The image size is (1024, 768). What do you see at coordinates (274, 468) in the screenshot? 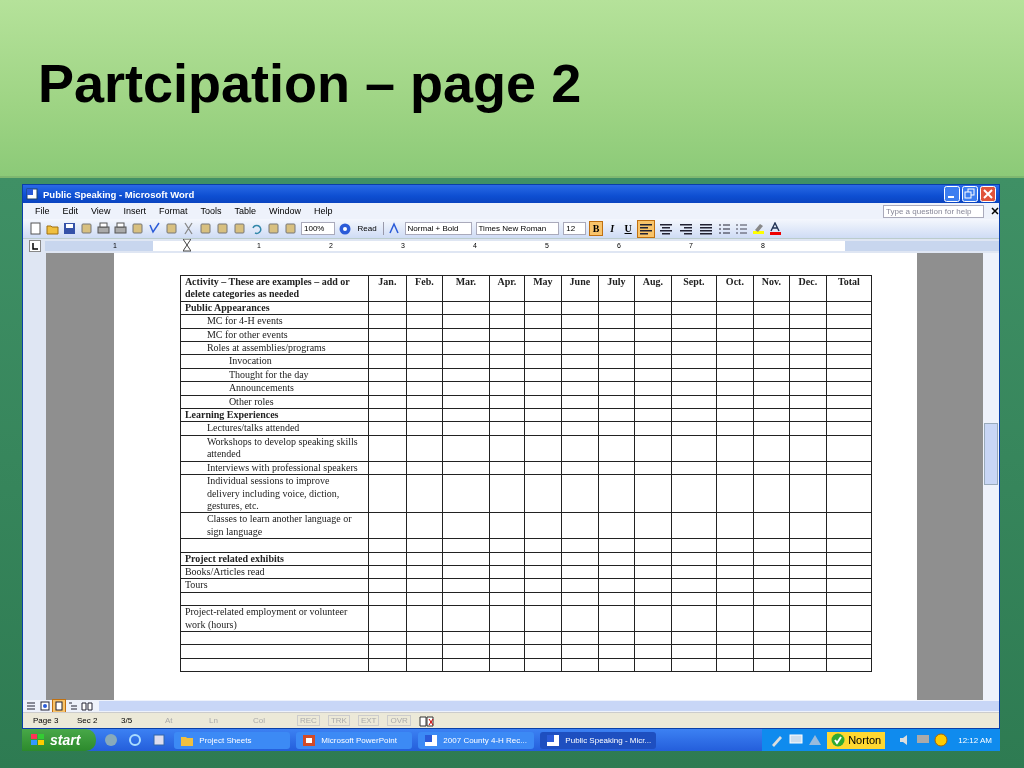
I see `activity-cell: Interviews with professional speakers` at bounding box center [274, 468].